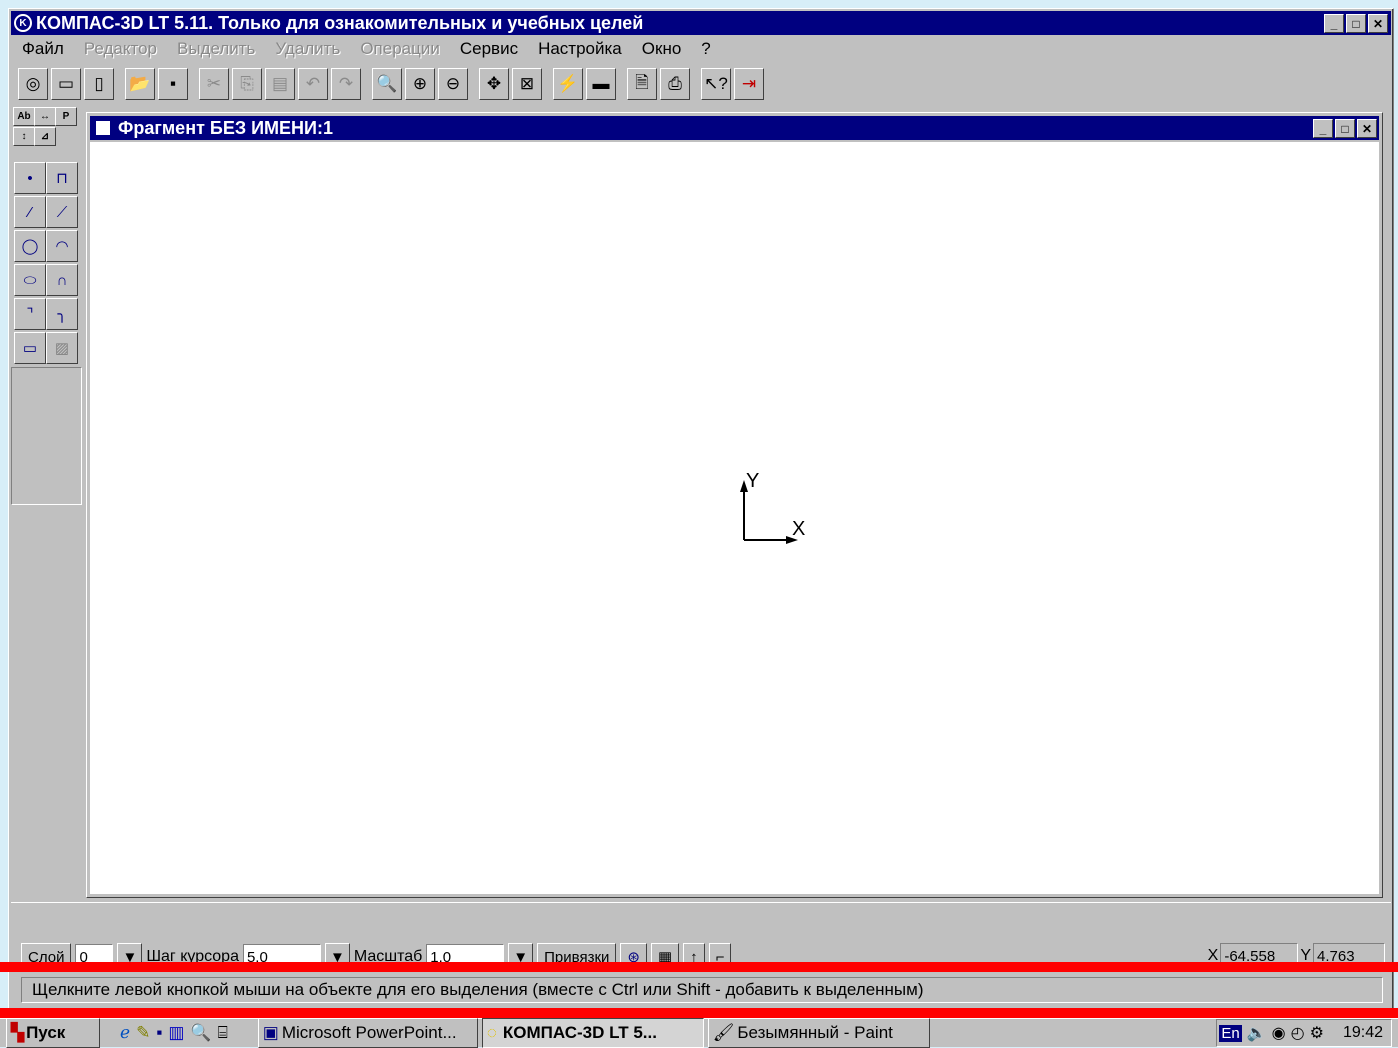 The image size is (1398, 1048). Describe the element at coordinates (720, 953) in the screenshot. I see `local-cs-icon: ⌐` at that location.